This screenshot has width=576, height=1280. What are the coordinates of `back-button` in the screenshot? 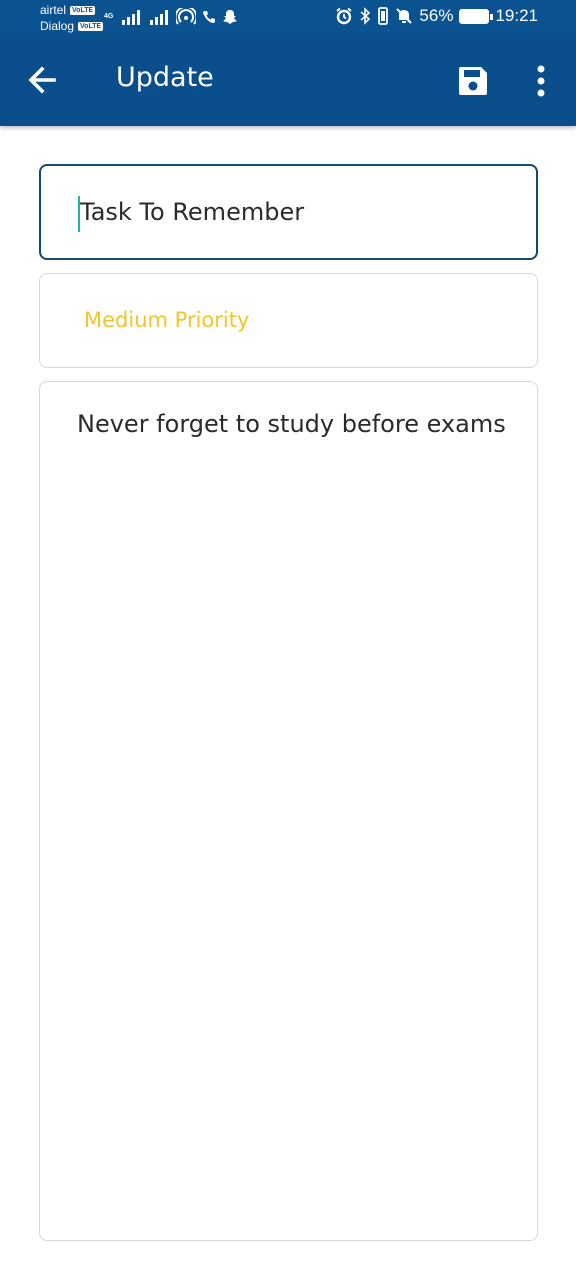 It's located at (44, 80).